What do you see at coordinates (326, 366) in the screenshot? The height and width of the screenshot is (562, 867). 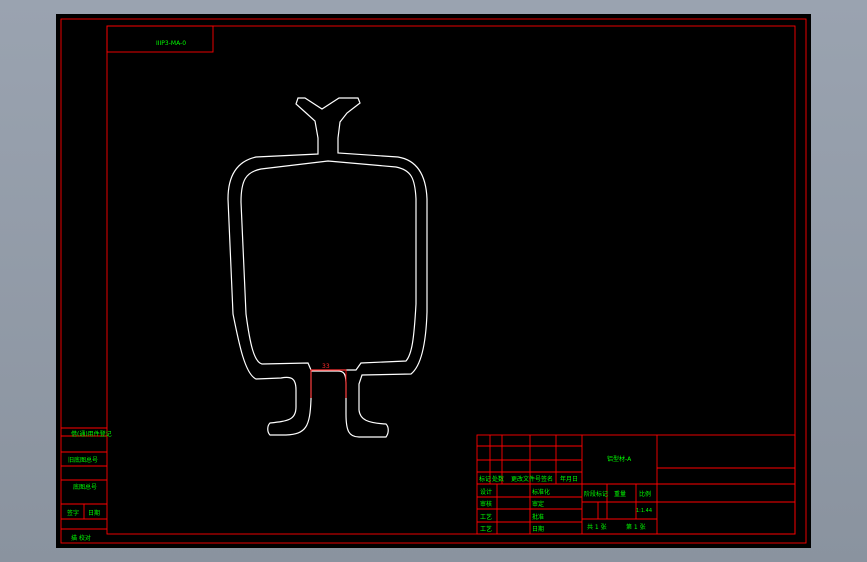 I see `dimension-label: 33` at bounding box center [326, 366].